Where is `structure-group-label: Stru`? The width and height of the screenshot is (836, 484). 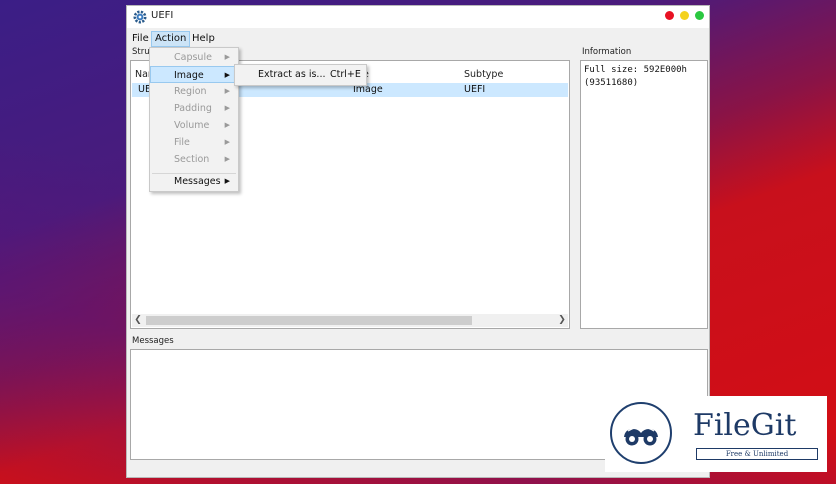
structure-group-label: Stru is located at coordinates (141, 52).